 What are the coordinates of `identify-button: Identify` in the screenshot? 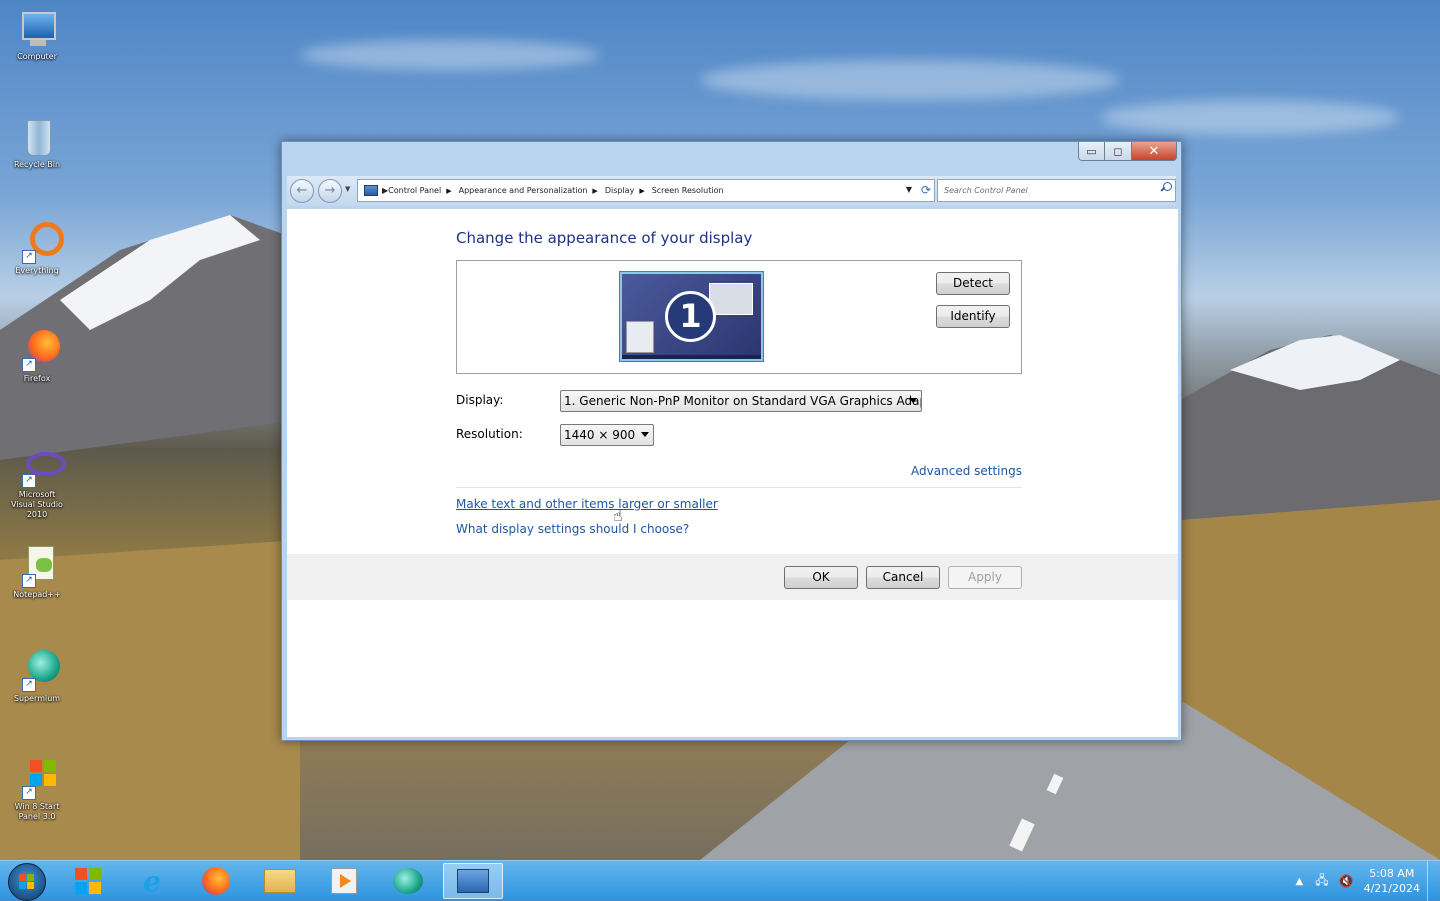 It's located at (973, 316).